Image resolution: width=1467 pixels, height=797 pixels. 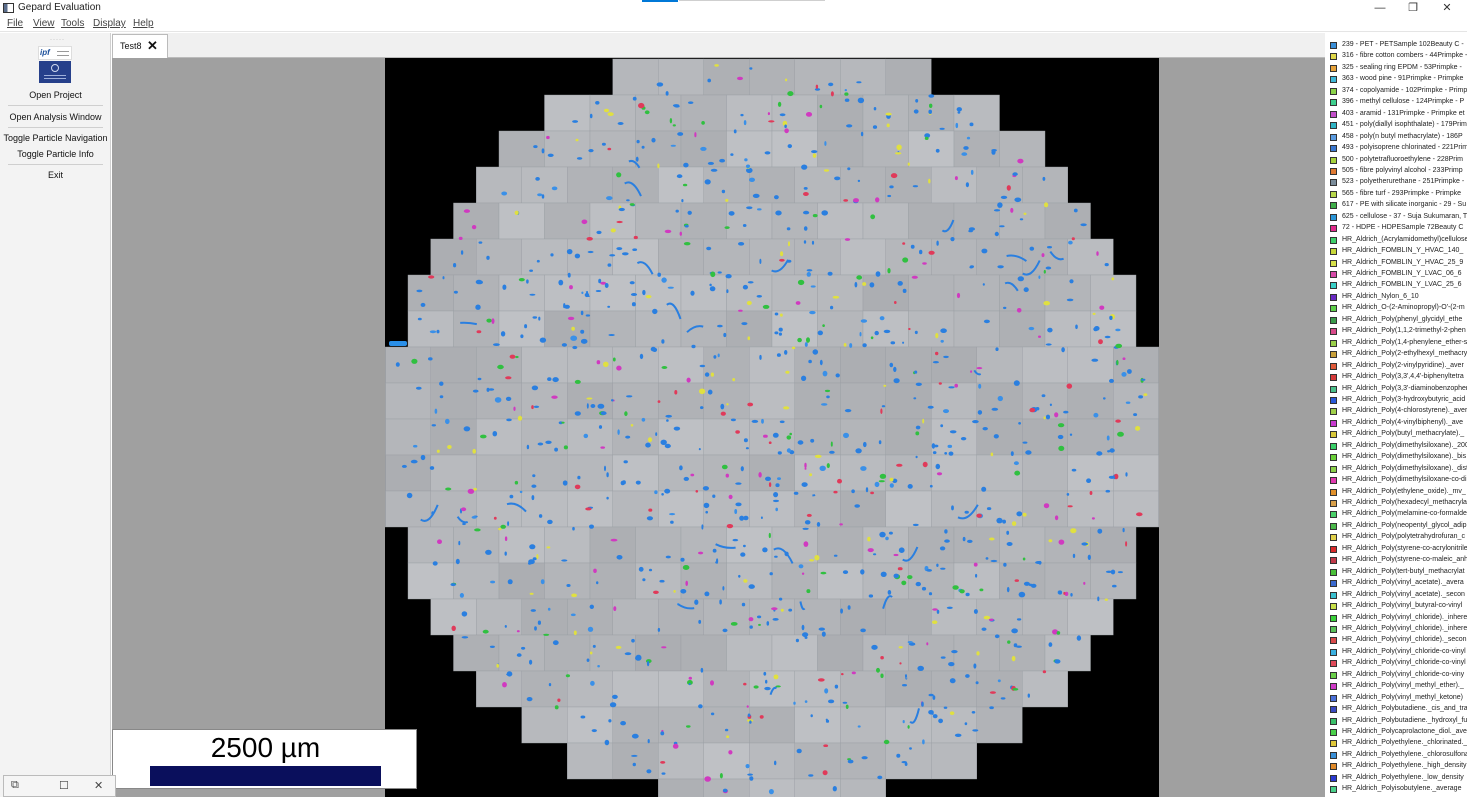 I want to click on legend-item: HR_Aldrich_Poly(dimethylsiloxane)._200, so click(x=1398, y=446).